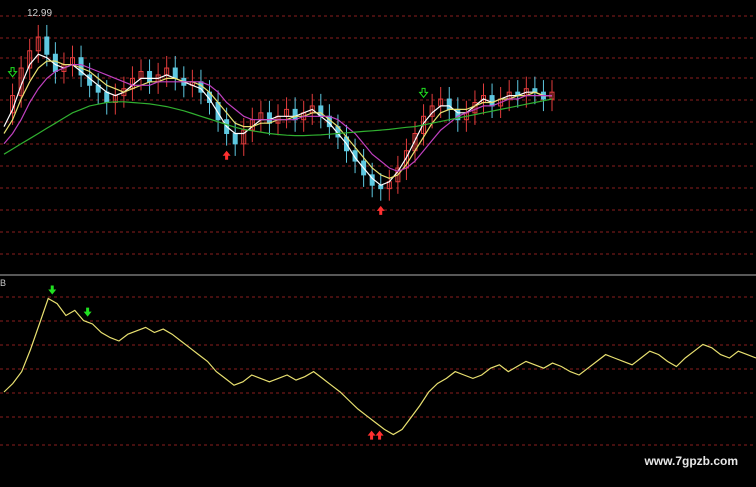  I want to click on indicator-buy-arrow-icon-0-a, so click(371, 435).